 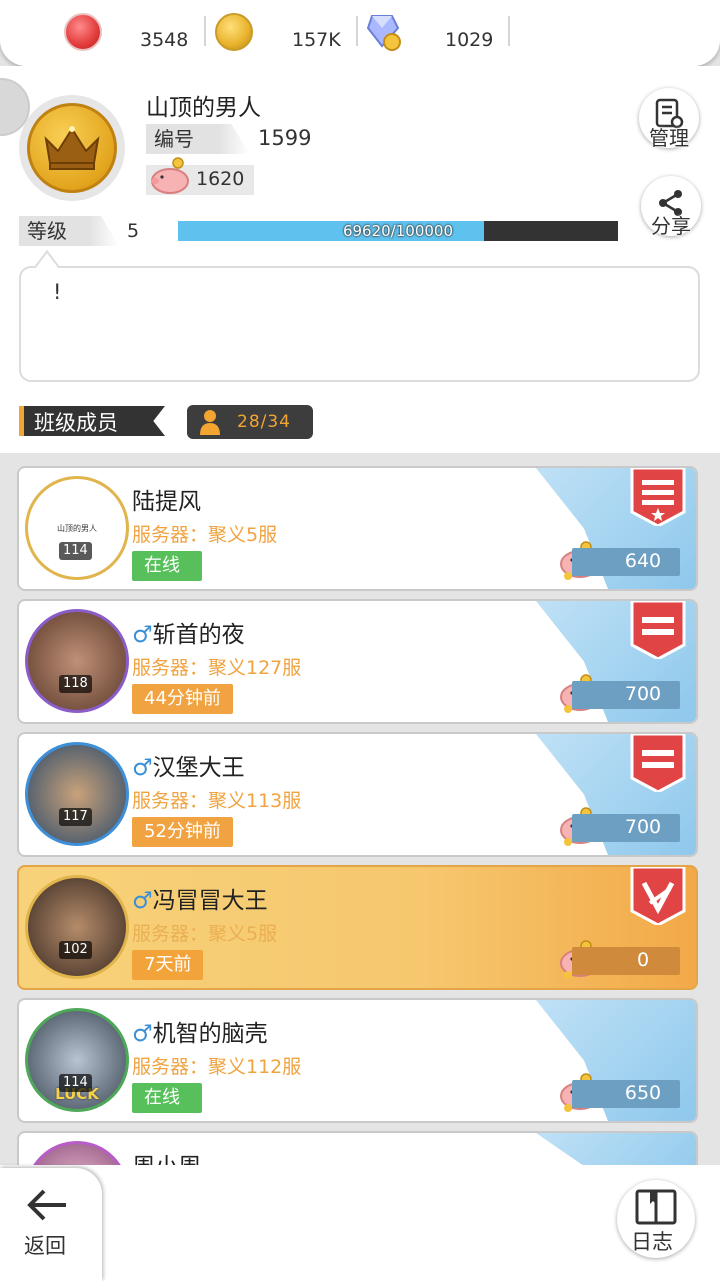 What do you see at coordinates (469, 40) in the screenshot?
I see `gem-amount: 1029` at bounding box center [469, 40].